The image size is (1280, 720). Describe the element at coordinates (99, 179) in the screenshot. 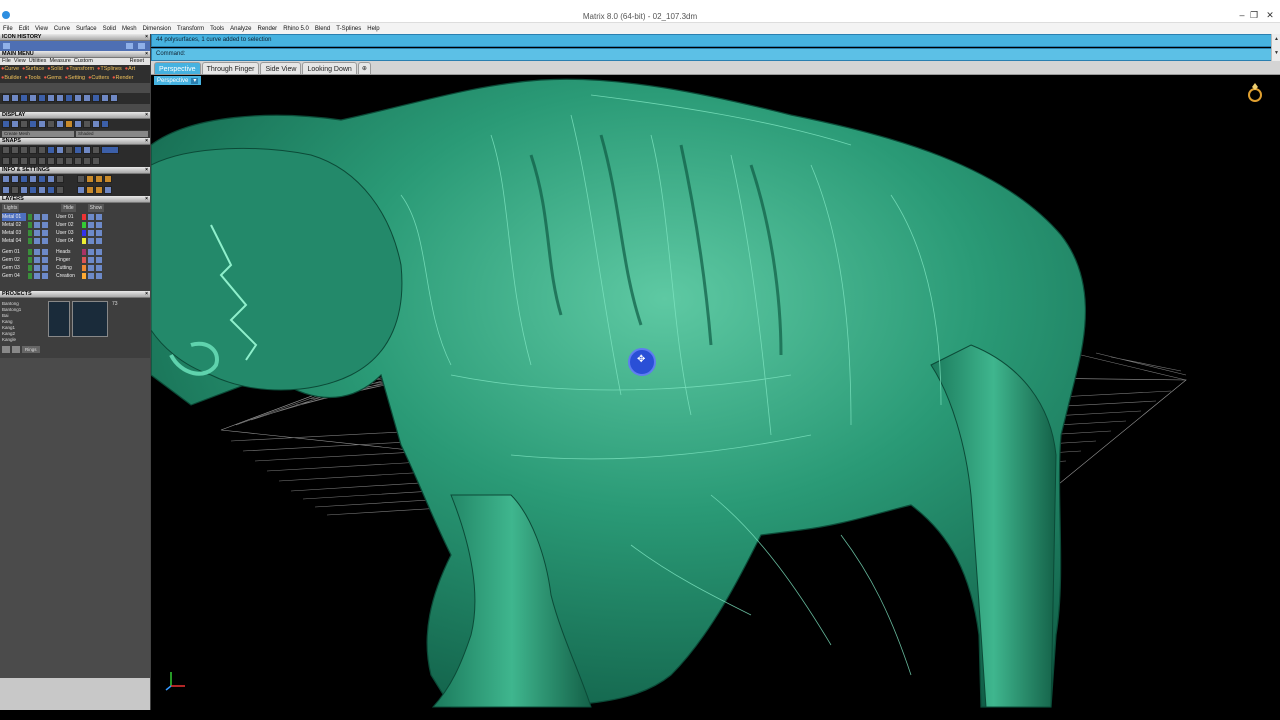

I see `help-icon` at that location.